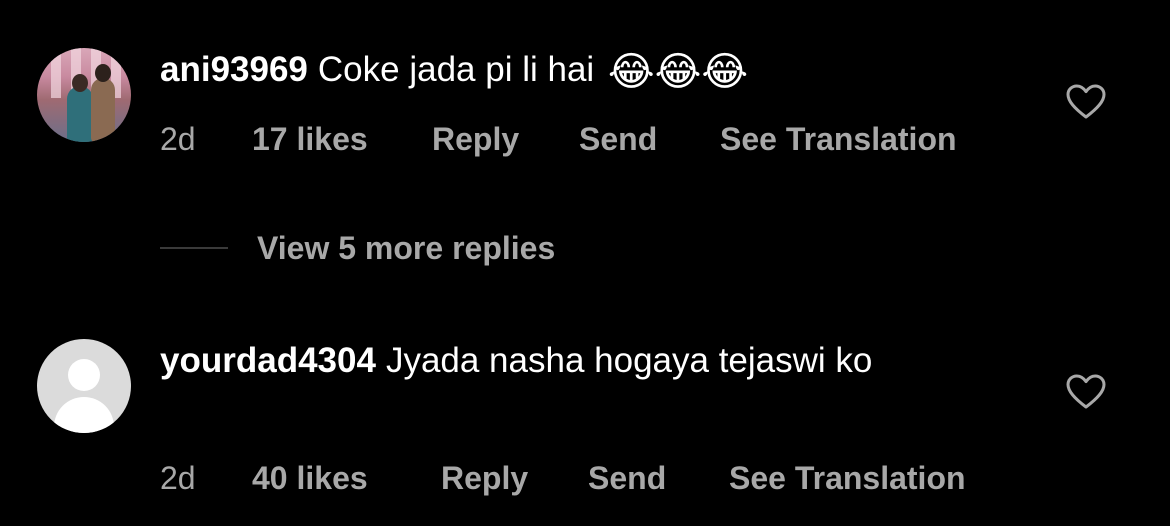 This screenshot has width=1170, height=526. Describe the element at coordinates (84, 375) in the screenshot. I see `avatar-head-shape` at that location.